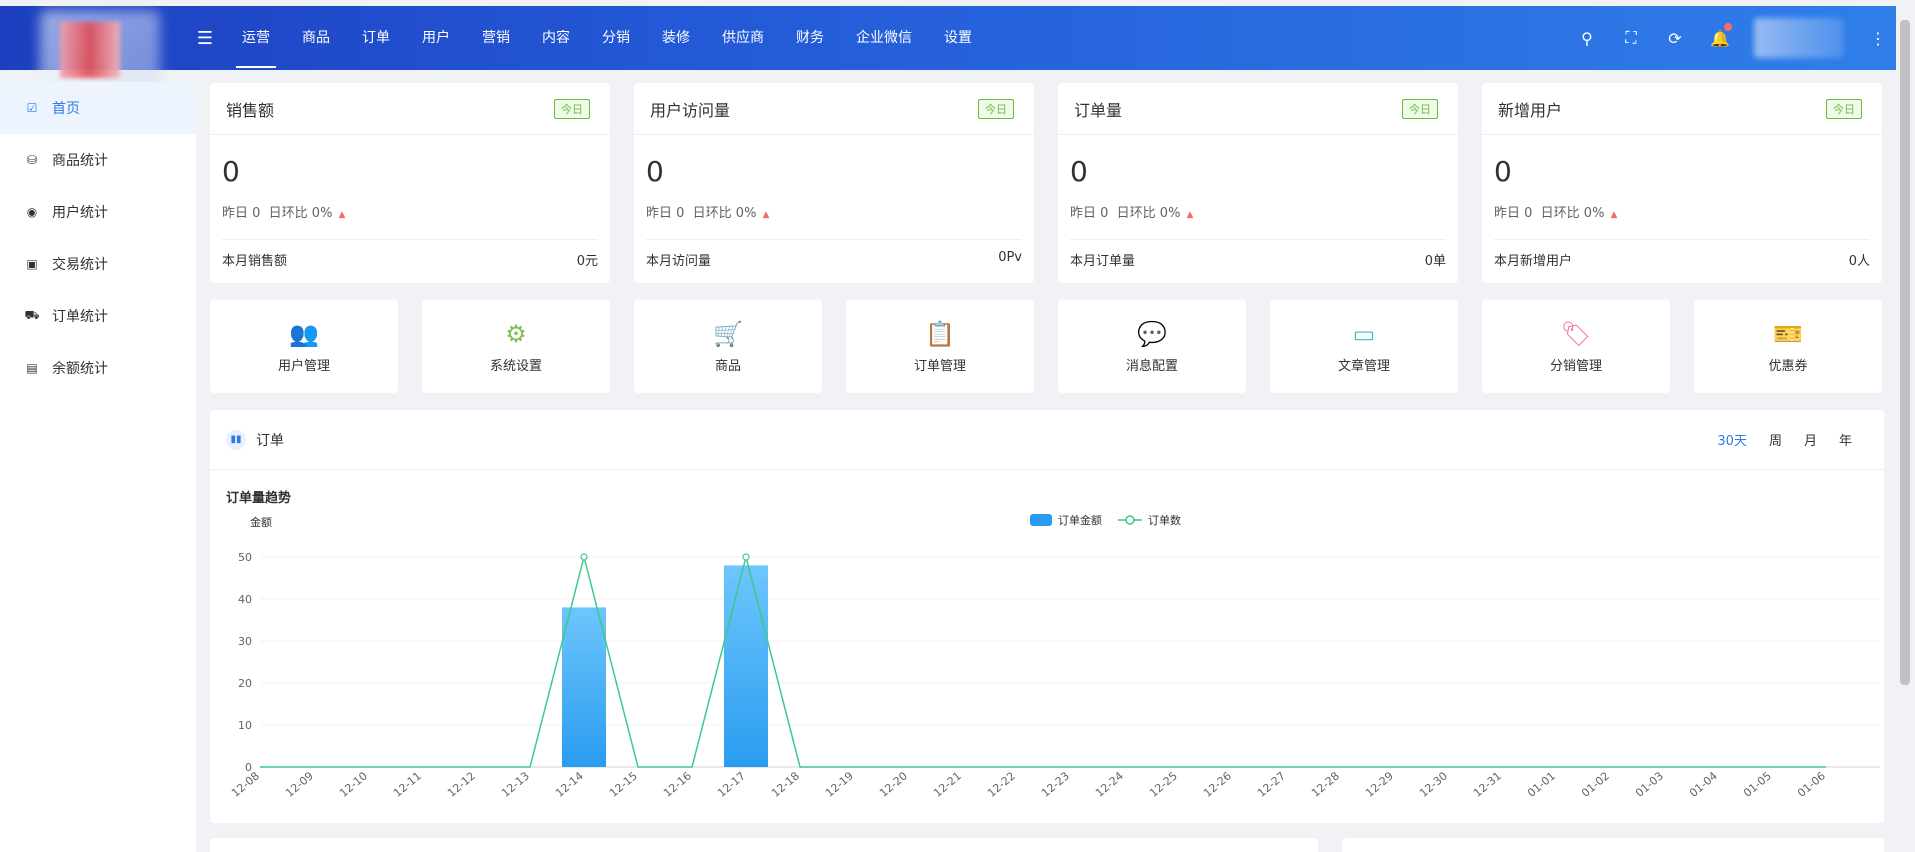  Describe the element at coordinates (1649, 784) in the screenshot. I see `x-tick-label: 01-03` at that location.